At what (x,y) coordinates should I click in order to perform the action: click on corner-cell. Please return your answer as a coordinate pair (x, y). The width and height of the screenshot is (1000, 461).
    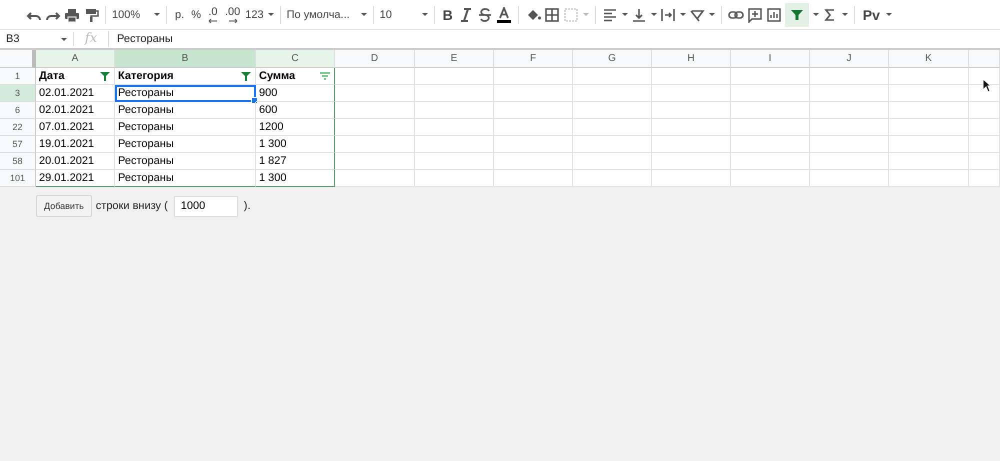
    Looking at the image, I should click on (18, 59).